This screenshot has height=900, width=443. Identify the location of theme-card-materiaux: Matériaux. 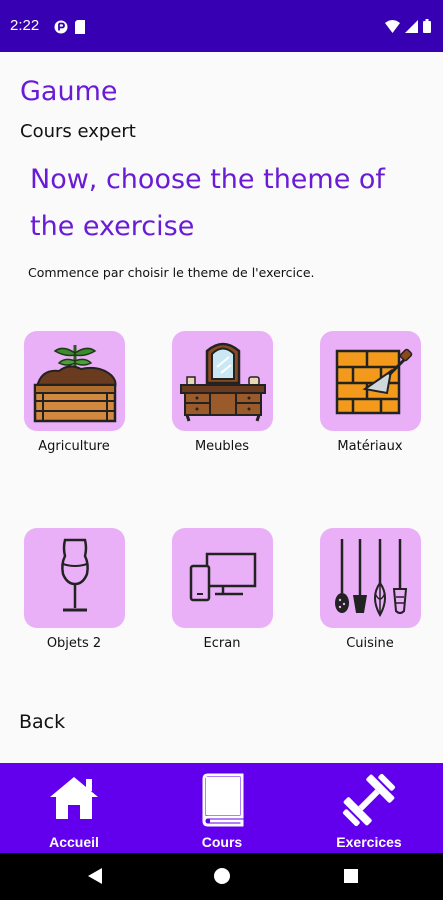
(365, 392).